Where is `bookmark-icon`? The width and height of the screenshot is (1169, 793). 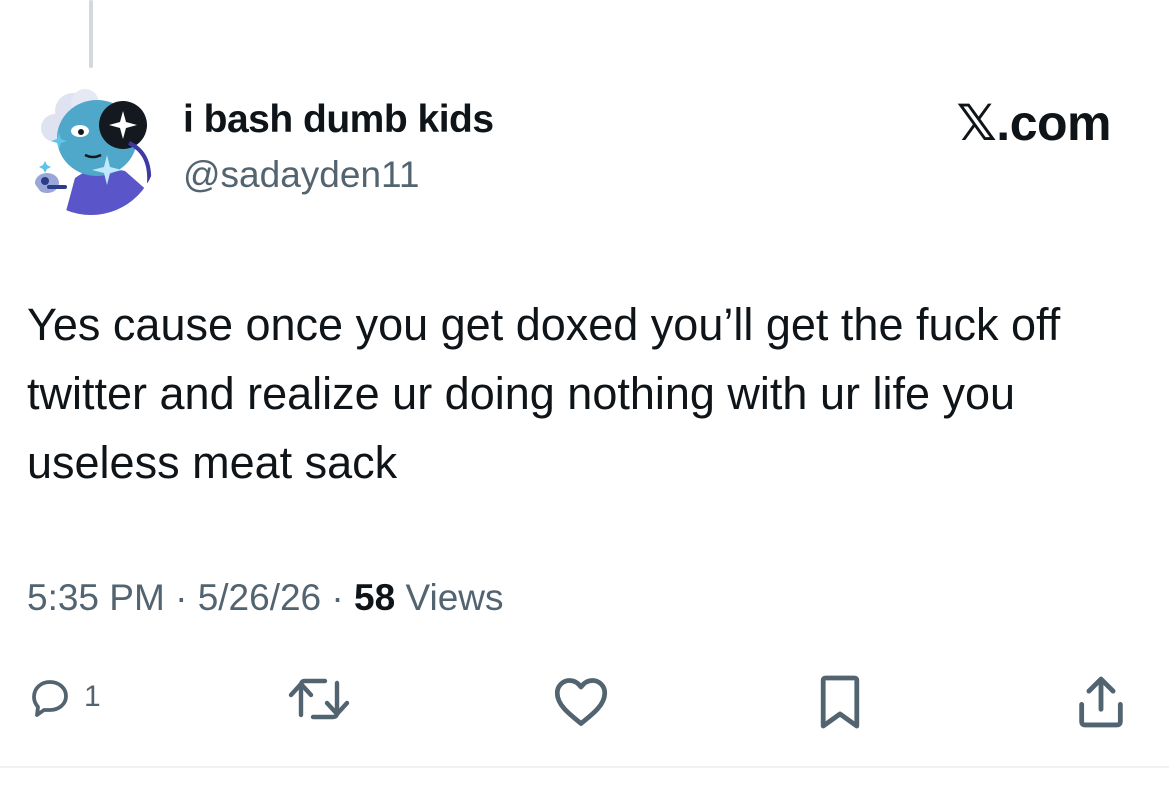
bookmark-icon is located at coordinates (840, 702).